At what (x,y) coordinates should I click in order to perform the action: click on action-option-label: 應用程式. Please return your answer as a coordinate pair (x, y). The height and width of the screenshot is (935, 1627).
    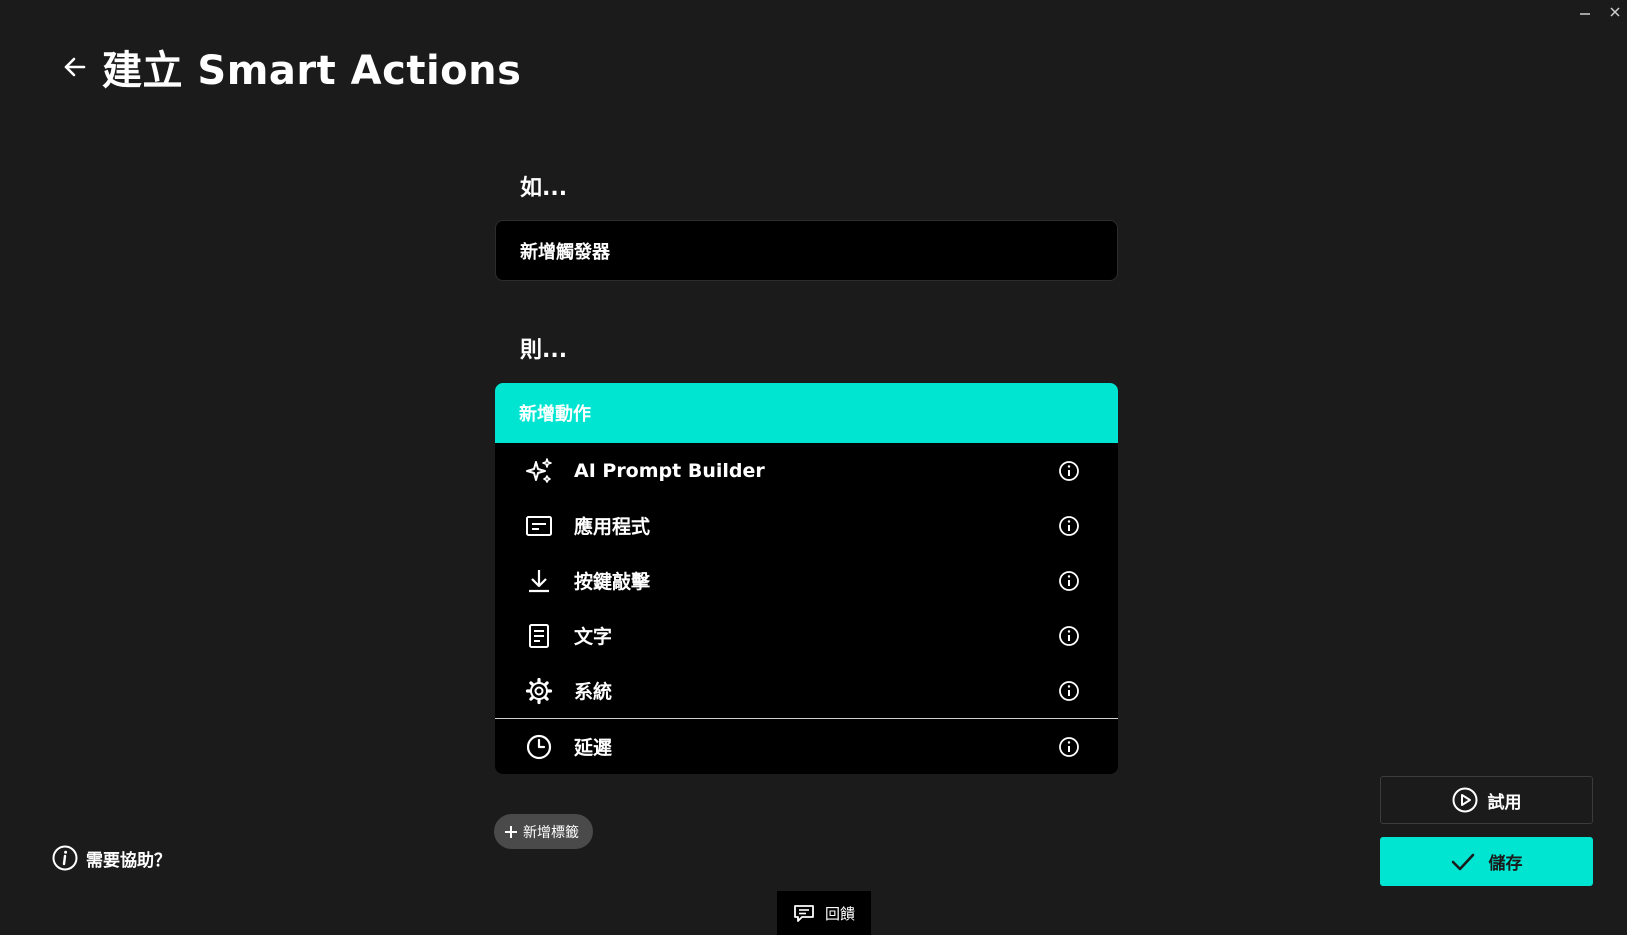
    Looking at the image, I should click on (612, 527).